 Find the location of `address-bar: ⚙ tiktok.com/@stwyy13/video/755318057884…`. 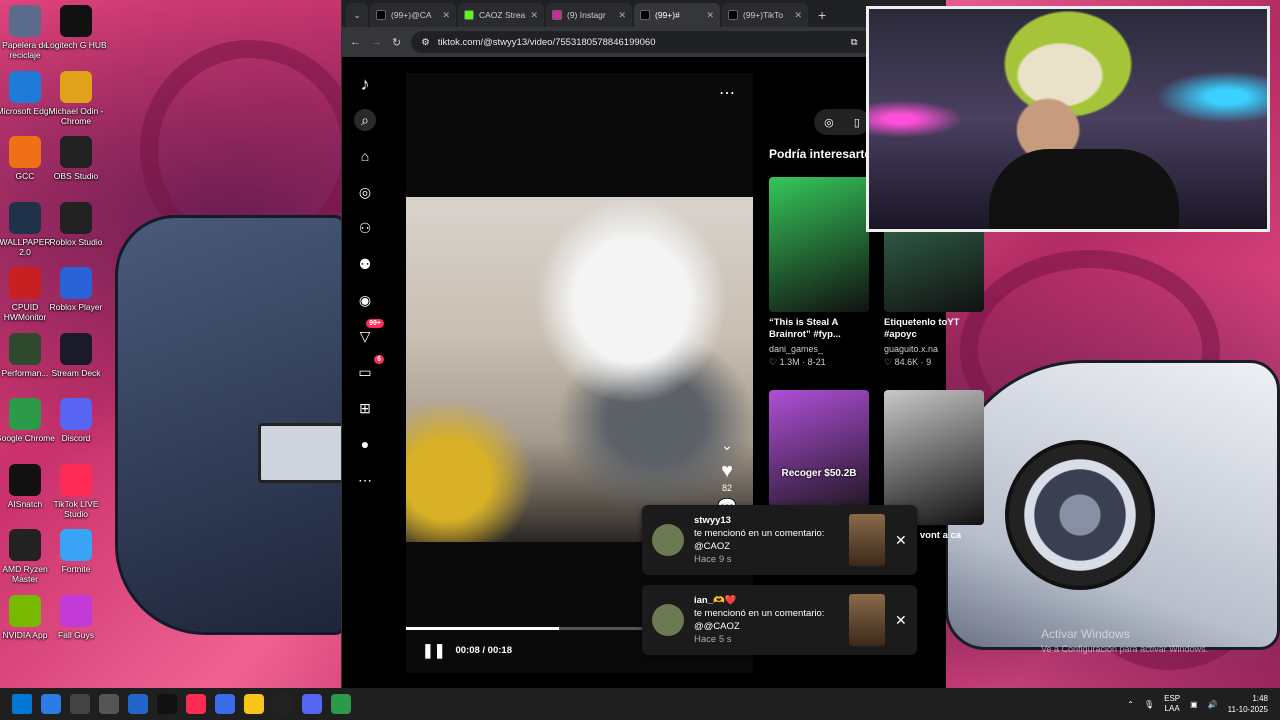

address-bar: ⚙ tiktok.com/@stwyy13/video/755318057884… is located at coordinates (648, 42).